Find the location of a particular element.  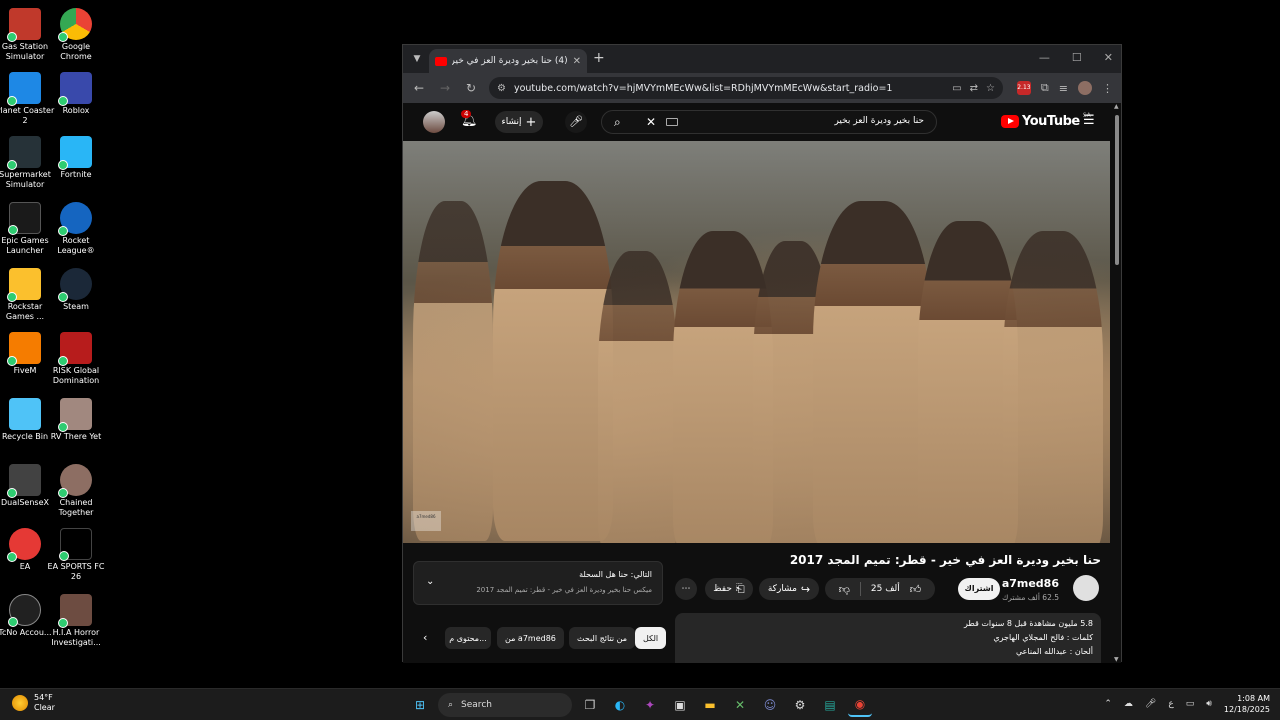

fivem-icon is located at coordinates (24, 349).